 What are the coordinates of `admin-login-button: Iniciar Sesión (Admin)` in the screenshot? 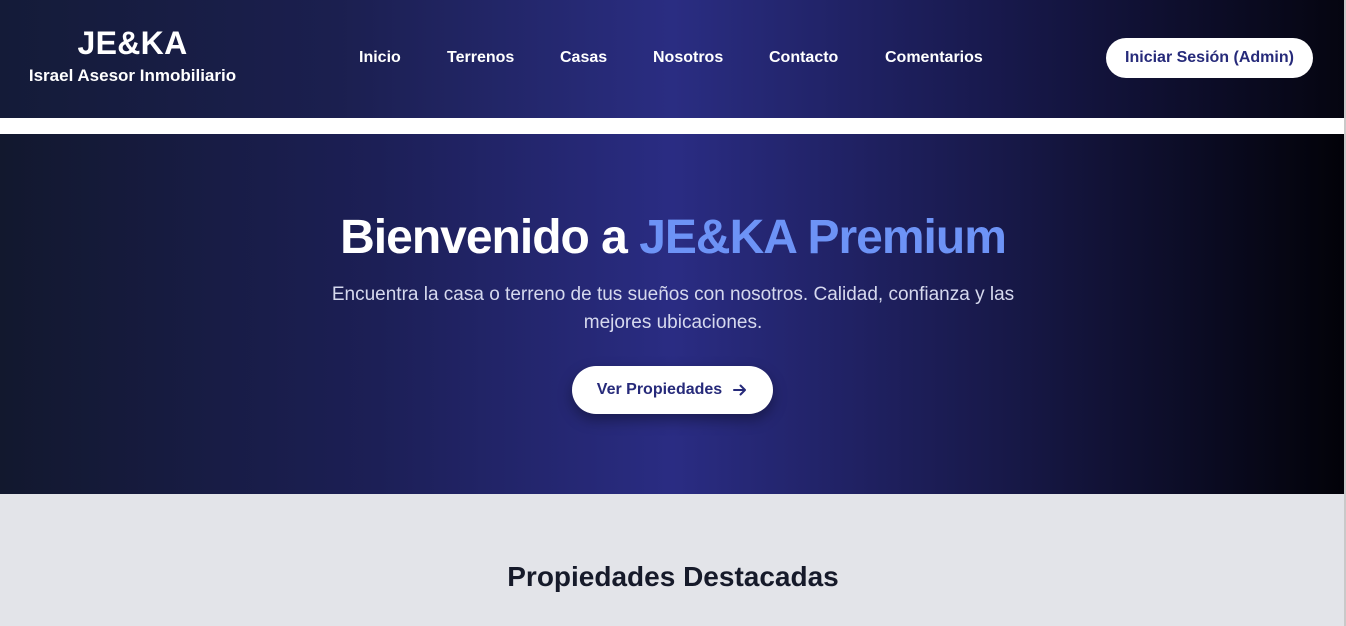 It's located at (1209, 58).